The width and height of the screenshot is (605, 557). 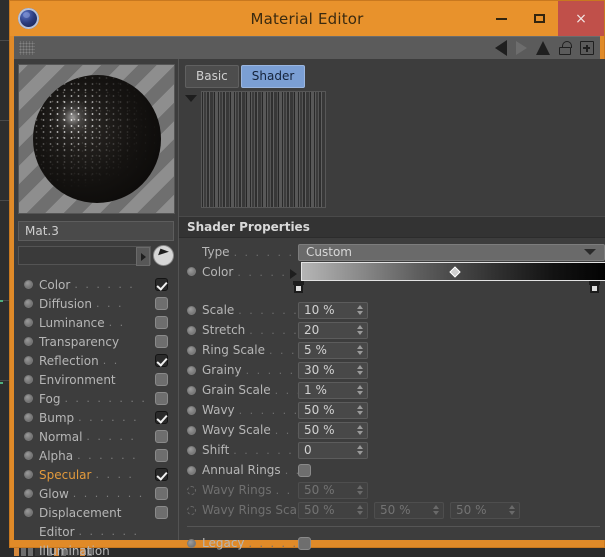 What do you see at coordinates (333, 410) in the screenshot?
I see `wavy-input: 50 %` at bounding box center [333, 410].